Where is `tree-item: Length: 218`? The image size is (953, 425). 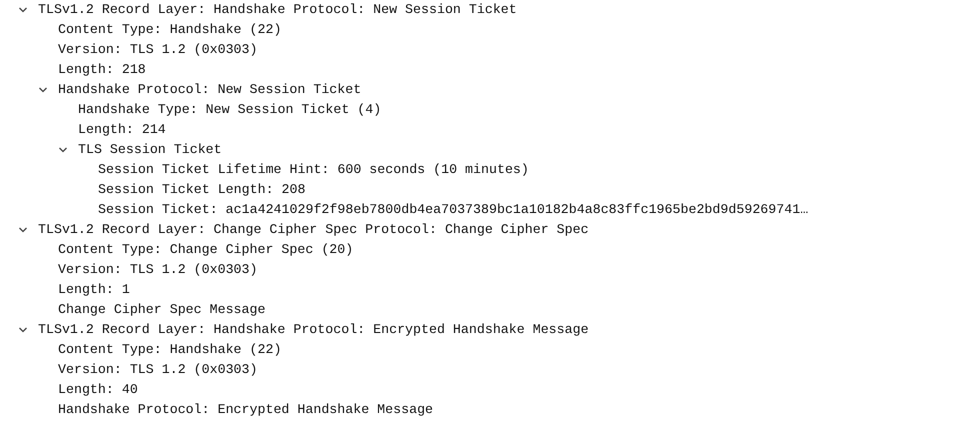
tree-item: Length: 218 is located at coordinates (102, 70).